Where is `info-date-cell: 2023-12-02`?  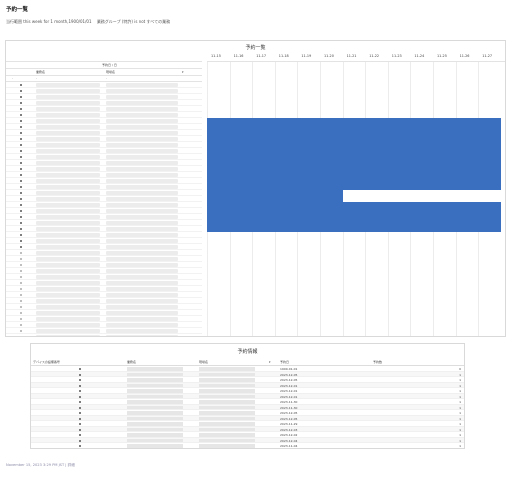 info-date-cell: 2023-12-02 is located at coordinates (289, 435).